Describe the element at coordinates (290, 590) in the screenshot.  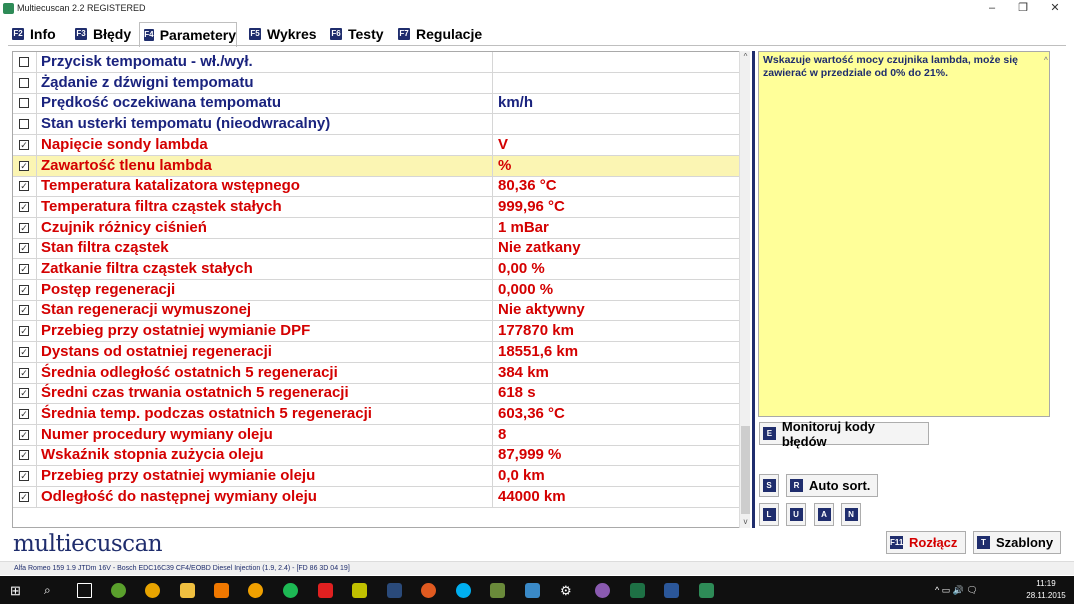
I see `spotify-icon` at that location.